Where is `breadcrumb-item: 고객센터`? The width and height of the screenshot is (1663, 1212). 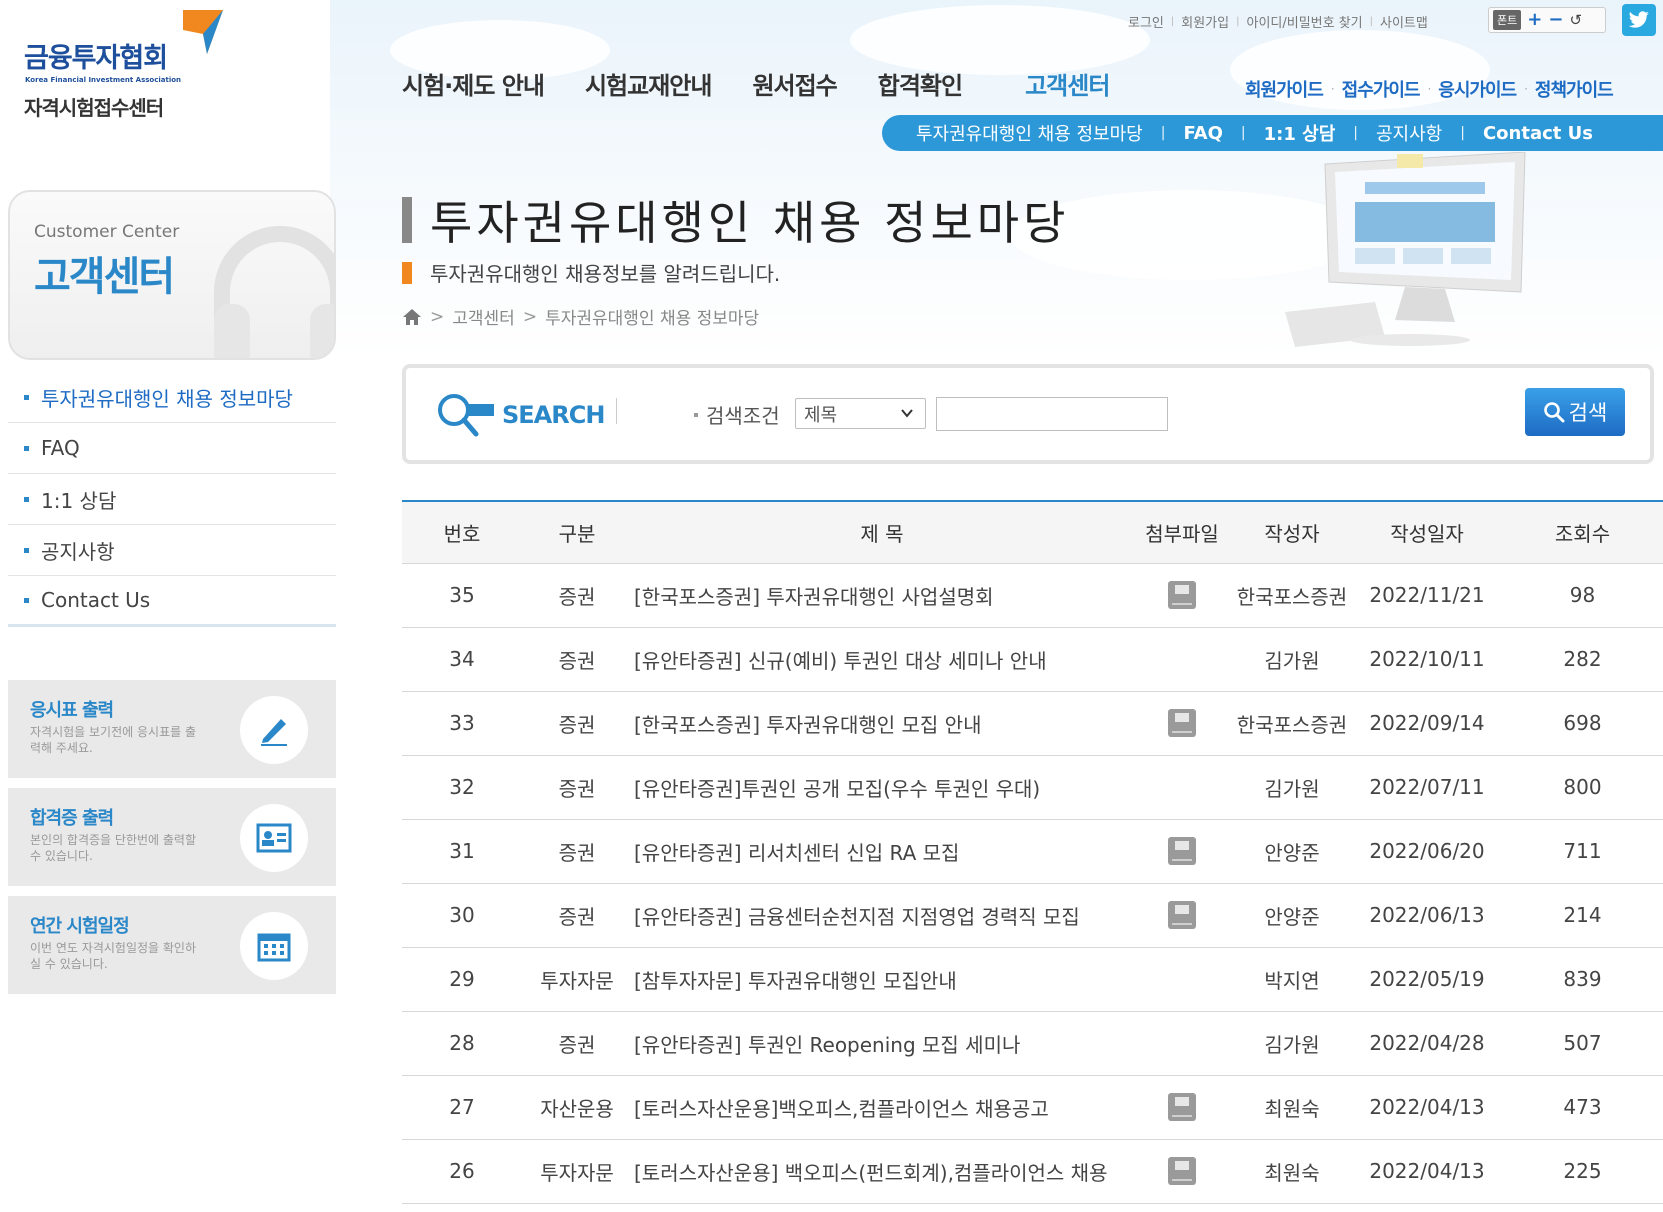 breadcrumb-item: 고객센터 is located at coordinates (483, 316).